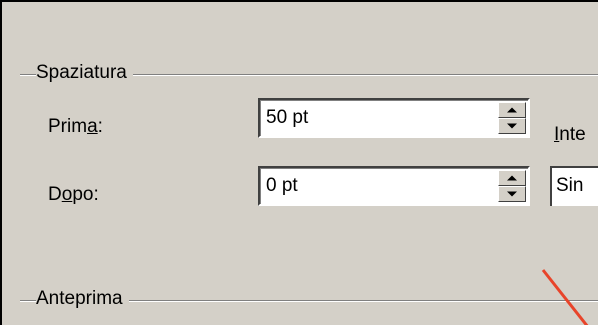 The height and width of the screenshot is (325, 598). I want to click on annotation-line, so click(565, 297).